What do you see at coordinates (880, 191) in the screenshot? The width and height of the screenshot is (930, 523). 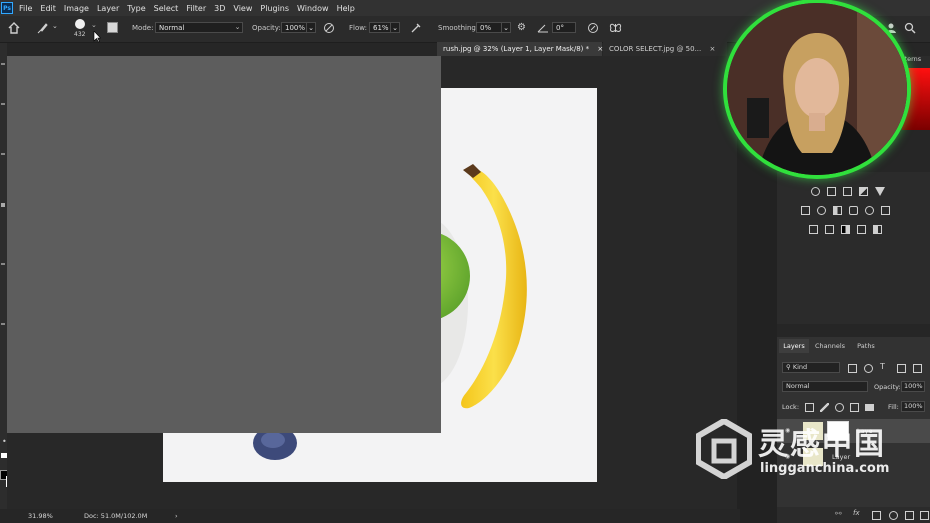 I see `vibrance-icon` at bounding box center [880, 191].